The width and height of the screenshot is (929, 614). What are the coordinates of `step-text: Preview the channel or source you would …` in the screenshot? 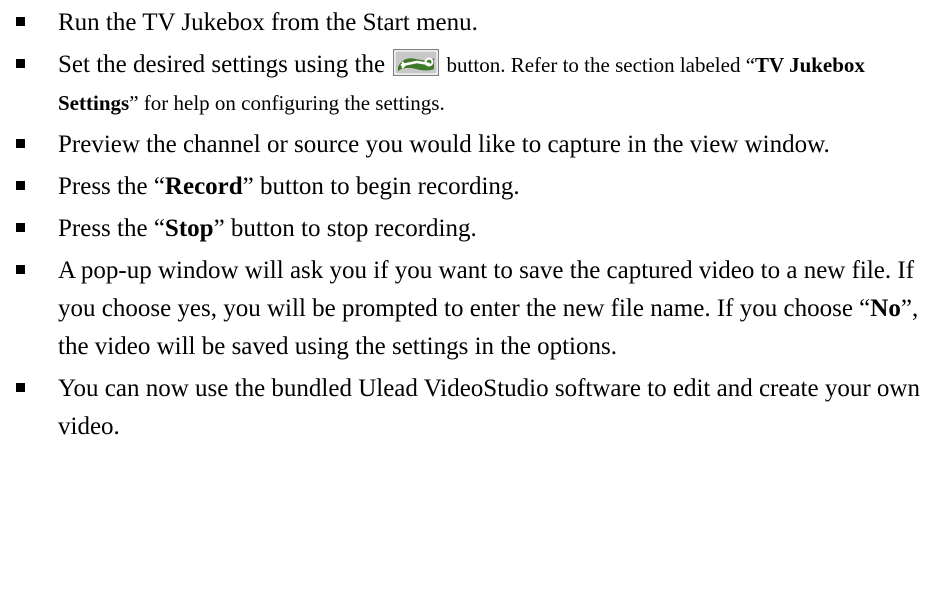 It's located at (444, 144).